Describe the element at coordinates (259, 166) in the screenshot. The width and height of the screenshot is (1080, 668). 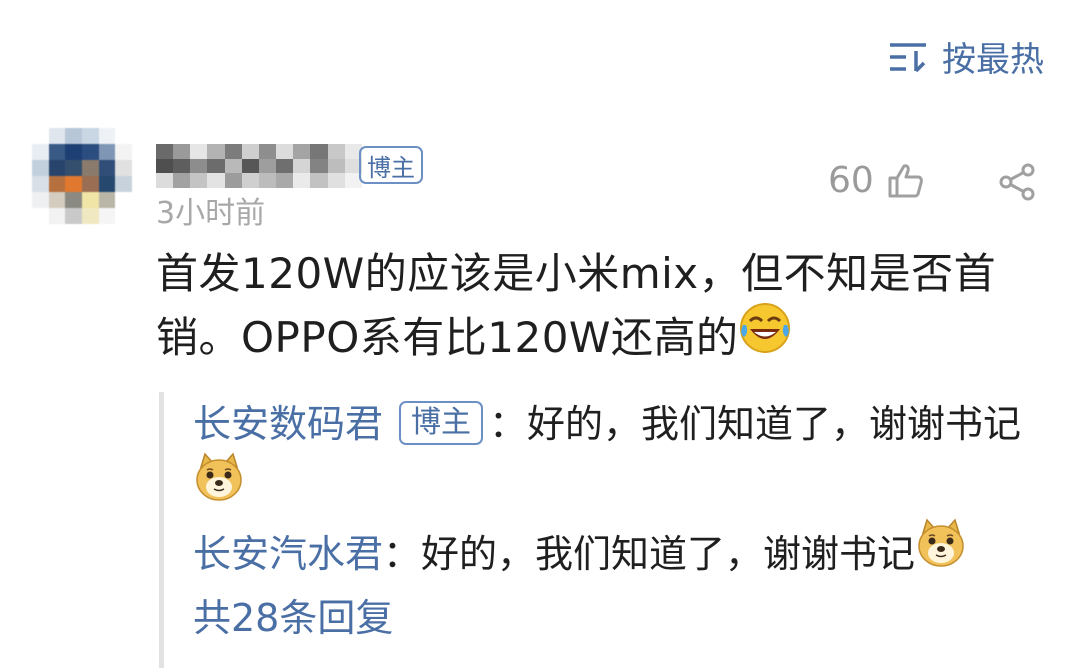
I see `username-redacted` at that location.